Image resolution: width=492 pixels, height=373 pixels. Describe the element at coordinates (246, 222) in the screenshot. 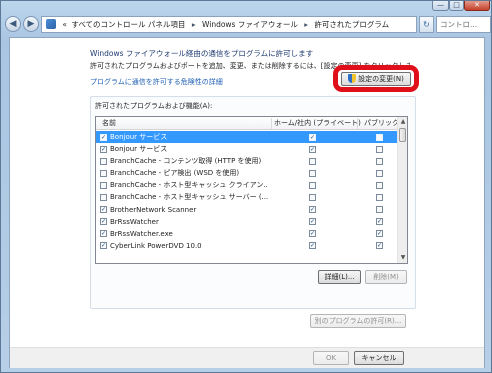

I see `table-row: ✓ BrRssWatcher ✓ ✓` at that location.